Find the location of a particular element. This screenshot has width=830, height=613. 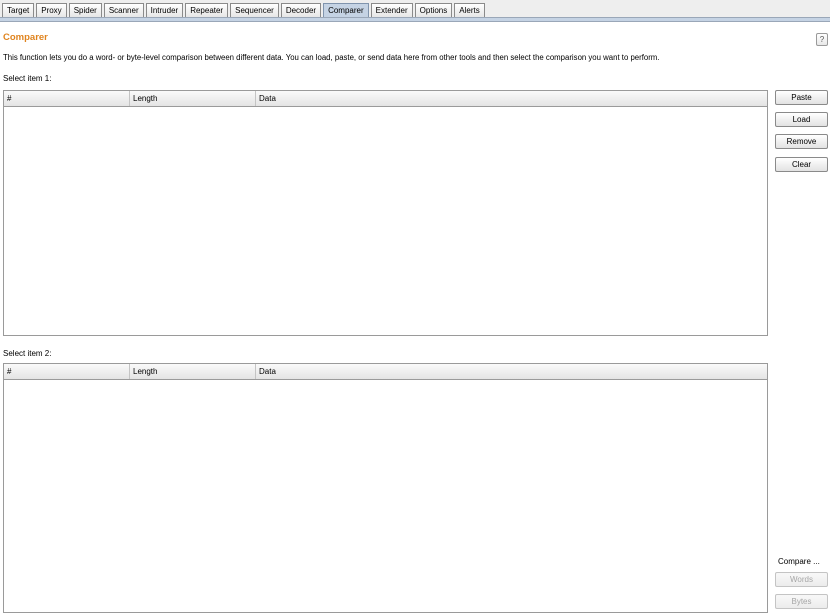

item1-table-header: # Length Data is located at coordinates (385, 99).